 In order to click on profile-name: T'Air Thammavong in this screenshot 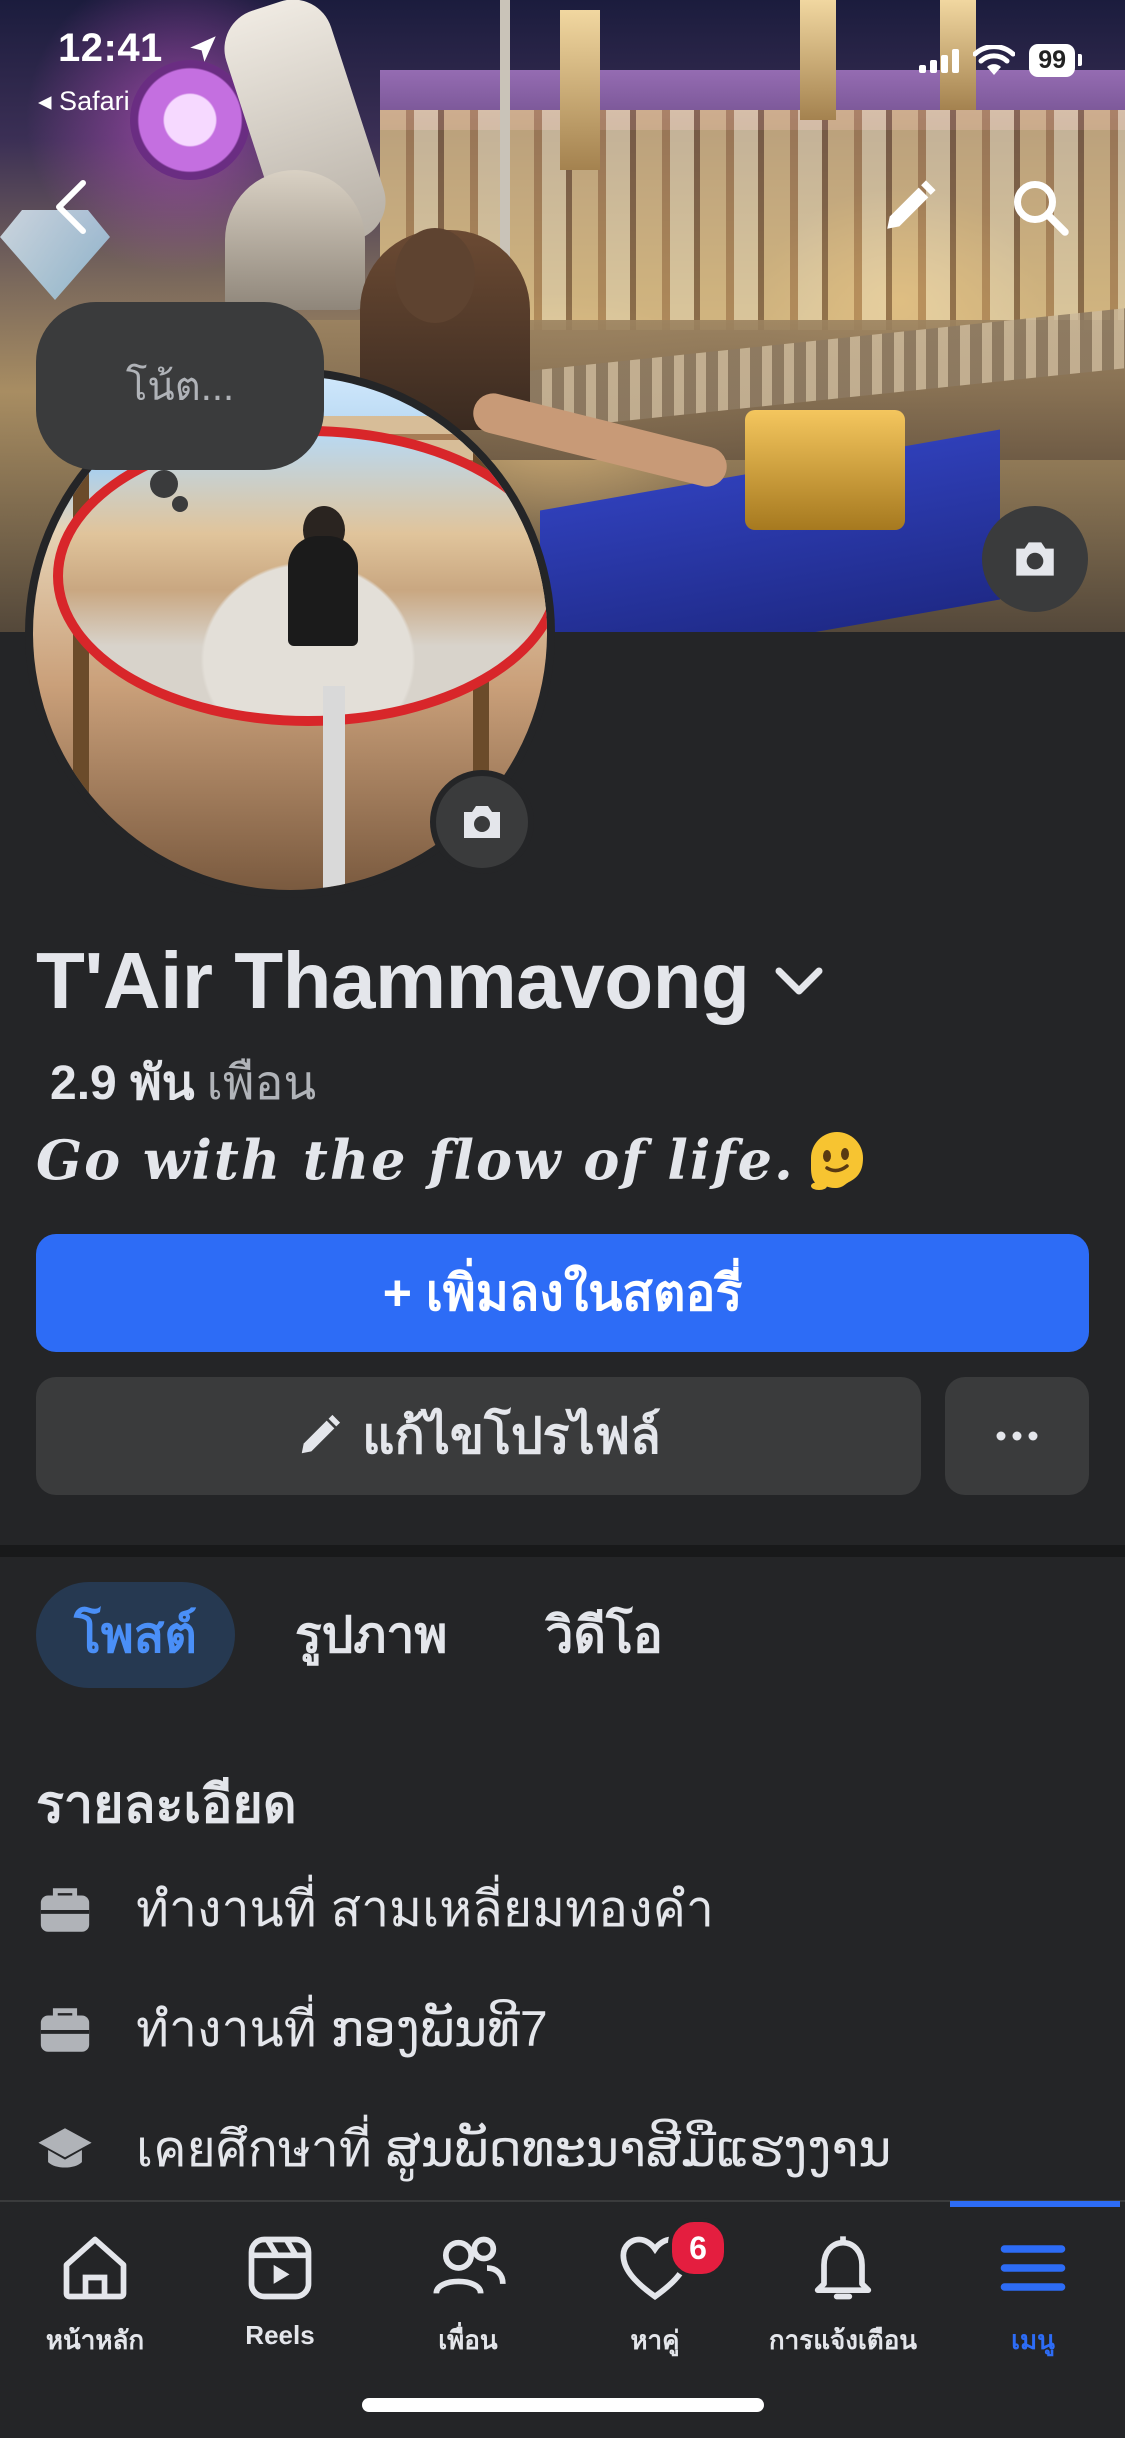, I will do `click(393, 980)`.